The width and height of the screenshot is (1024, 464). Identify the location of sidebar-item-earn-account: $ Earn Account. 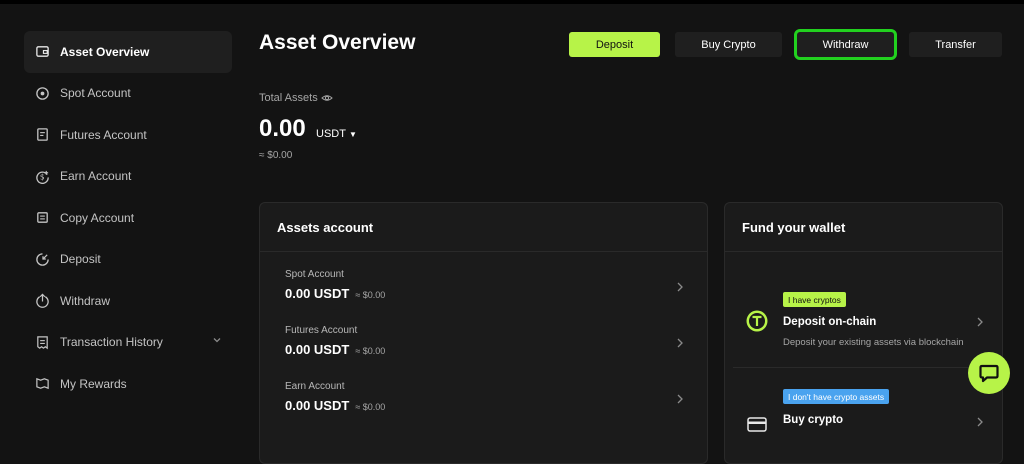
(128, 177).